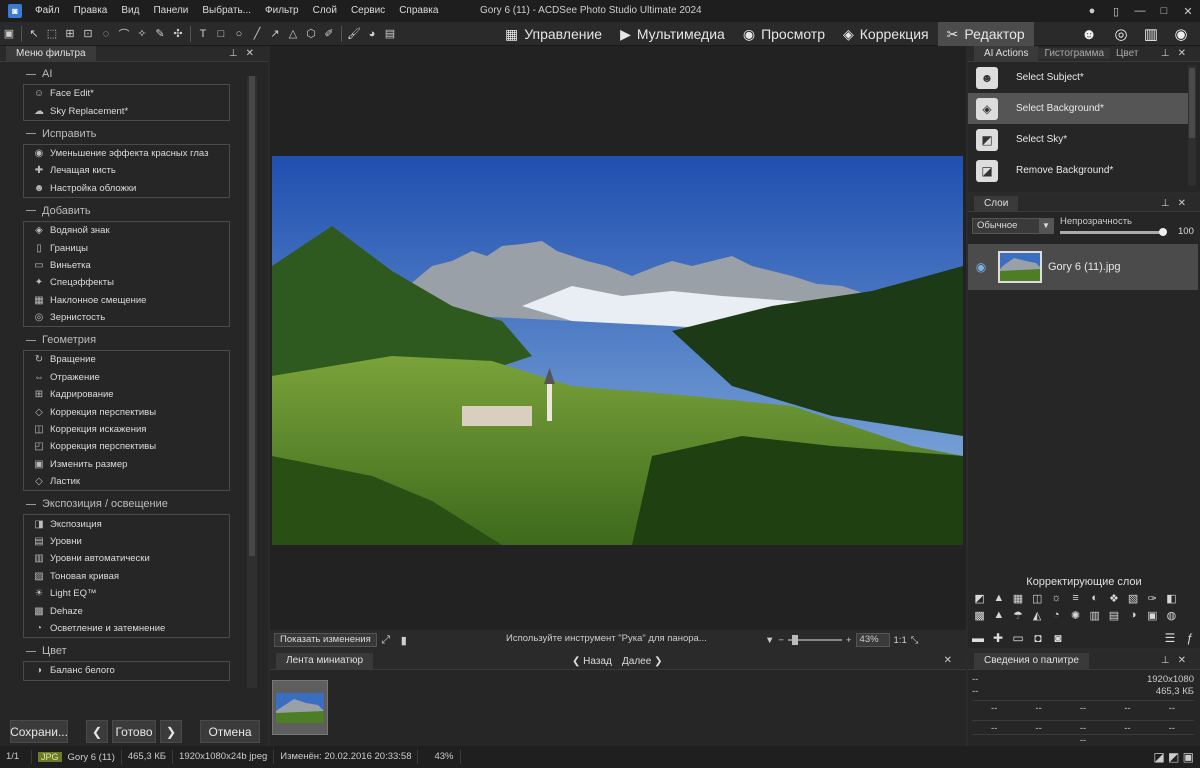 The width and height of the screenshot is (1200, 768). What do you see at coordinates (106, 34) in the screenshot?
I see `ellipse-select-icon: ◌` at bounding box center [106, 34].